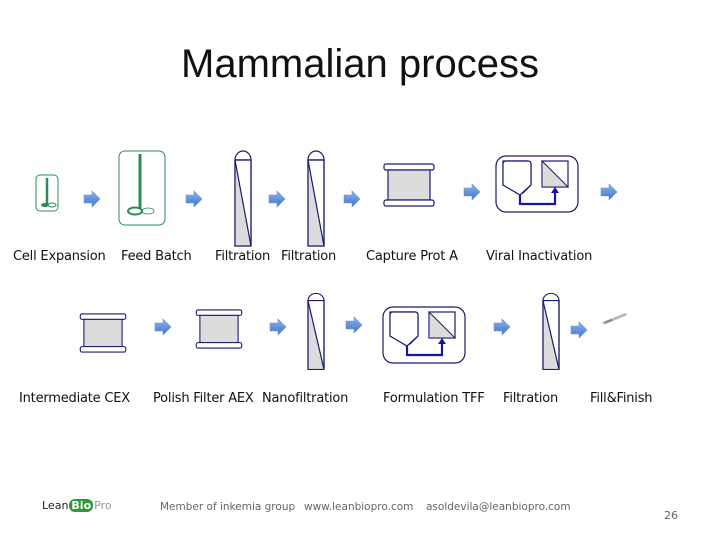 Image resolution: width=720 pixels, height=540 pixels. I want to click on step-label: Nanofiltration, so click(305, 398).